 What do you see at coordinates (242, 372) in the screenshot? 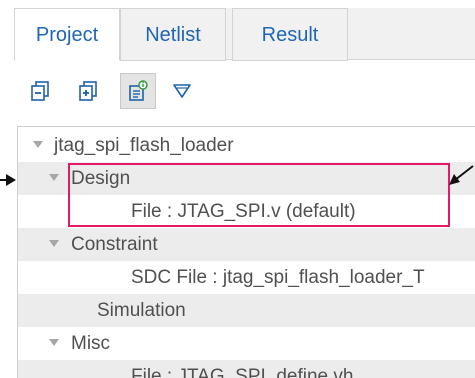
I see `tree-row-label: File : JTAG_SPI_define.vh` at bounding box center [242, 372].